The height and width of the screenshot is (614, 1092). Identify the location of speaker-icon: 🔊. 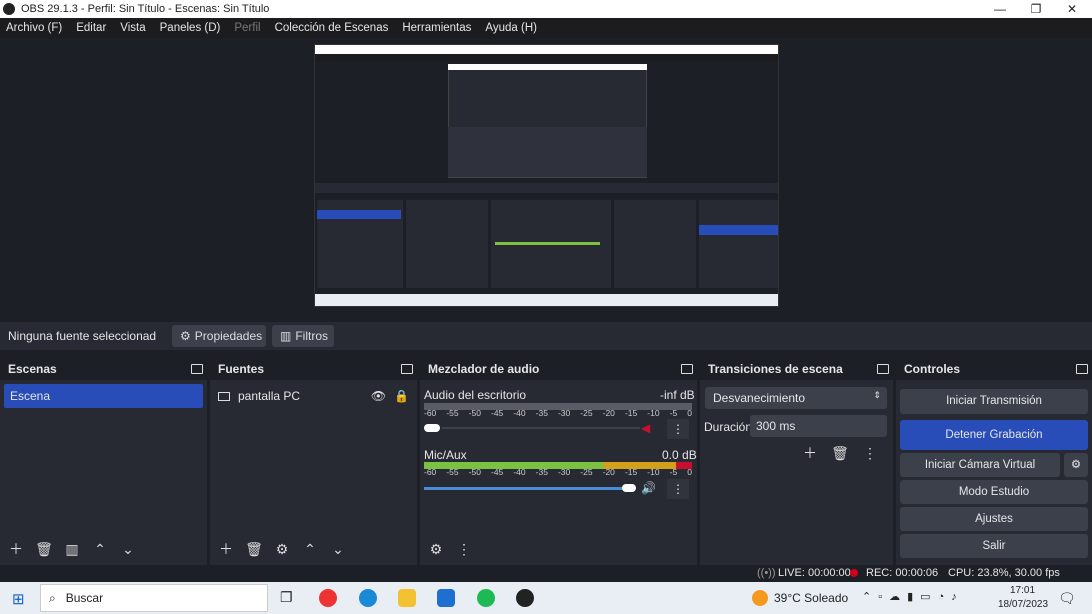
(648, 488).